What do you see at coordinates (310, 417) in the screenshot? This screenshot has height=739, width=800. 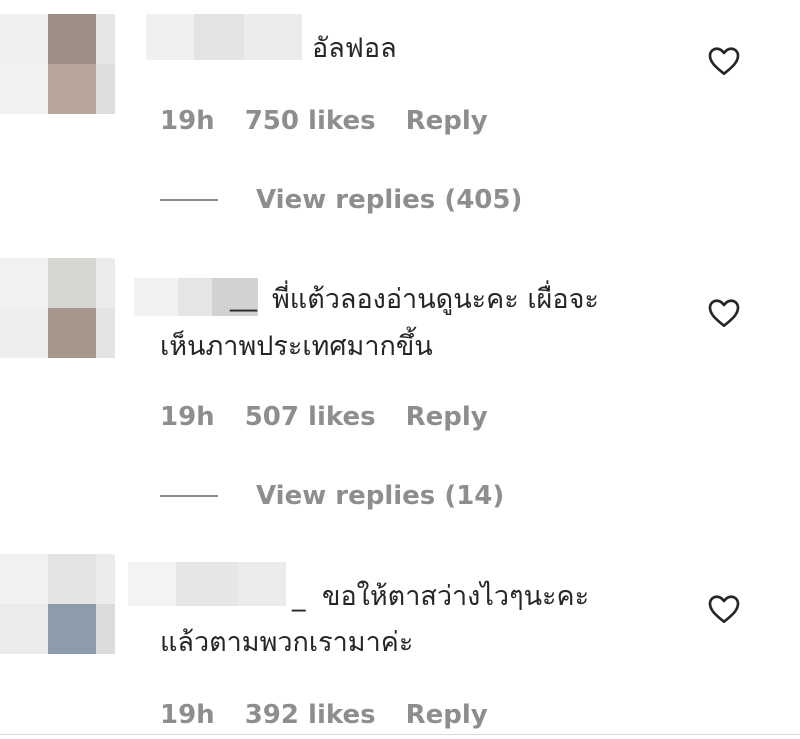 I see `like-count: 507 likes` at bounding box center [310, 417].